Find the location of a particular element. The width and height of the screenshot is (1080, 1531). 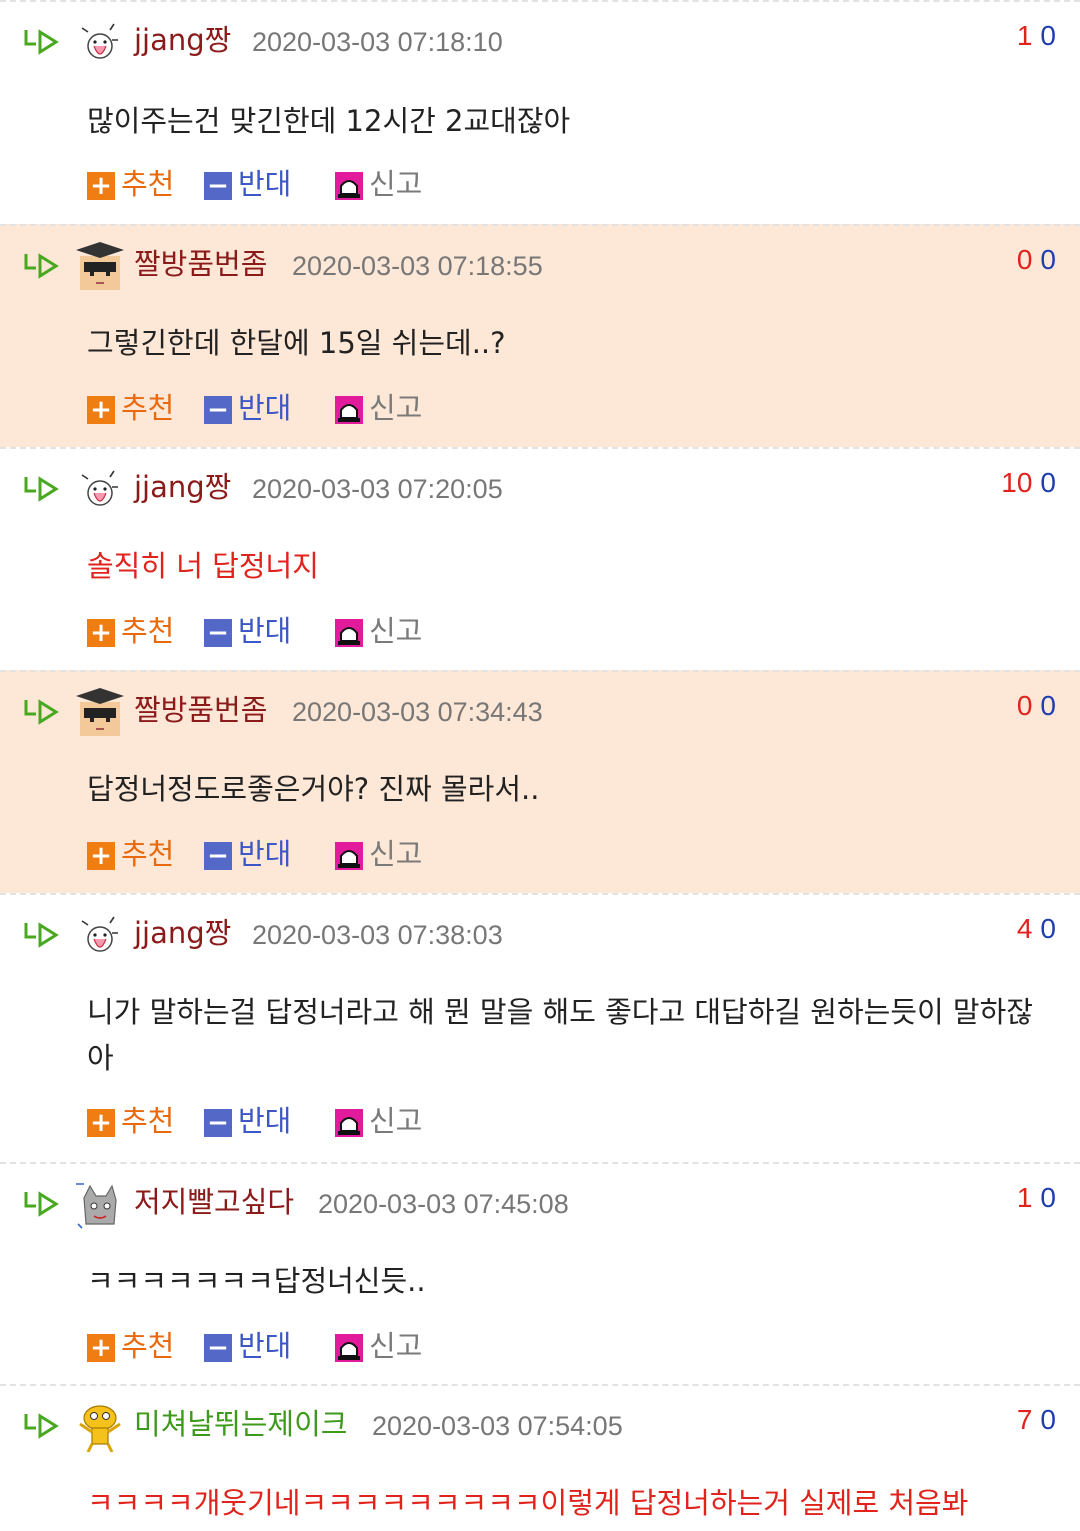

comment-header: jjang짱 2020-03-03 07:38:03 4 0 is located at coordinates (540, 935).